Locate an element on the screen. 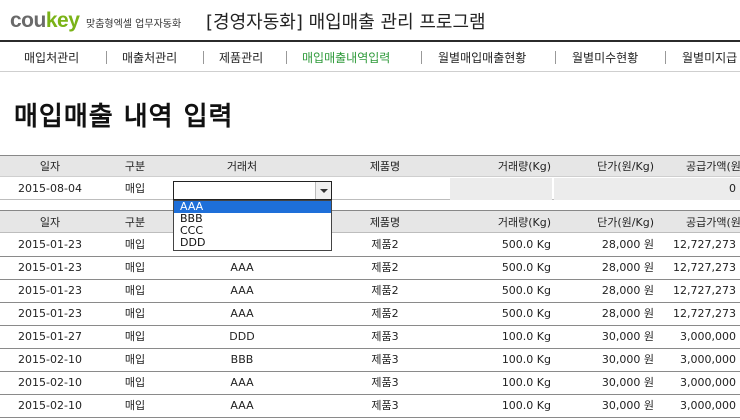 The height and width of the screenshot is (420, 740). entry-date-field: 2015-08-04 is located at coordinates (50, 189).